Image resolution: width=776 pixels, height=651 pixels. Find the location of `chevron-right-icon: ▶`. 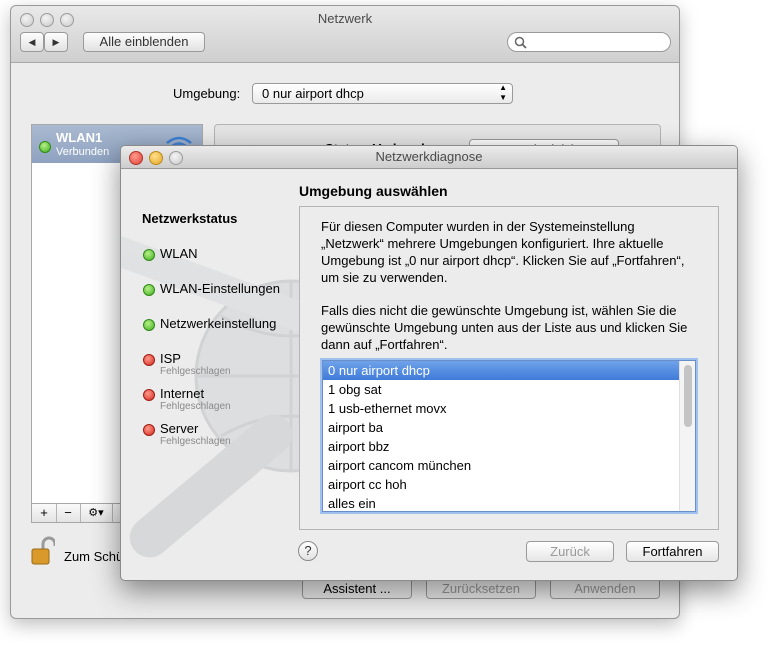

chevron-right-icon: ▶ is located at coordinates (56, 42).